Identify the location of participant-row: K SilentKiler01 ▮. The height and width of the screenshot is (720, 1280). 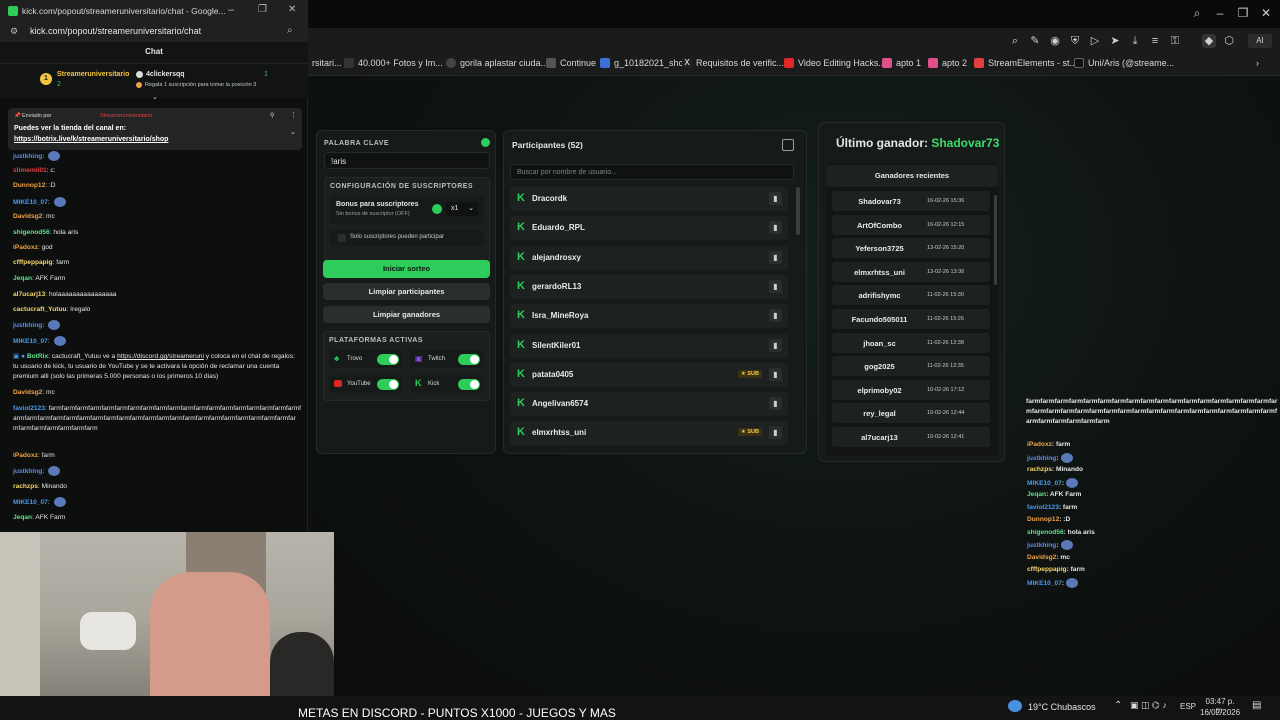
(649, 345).